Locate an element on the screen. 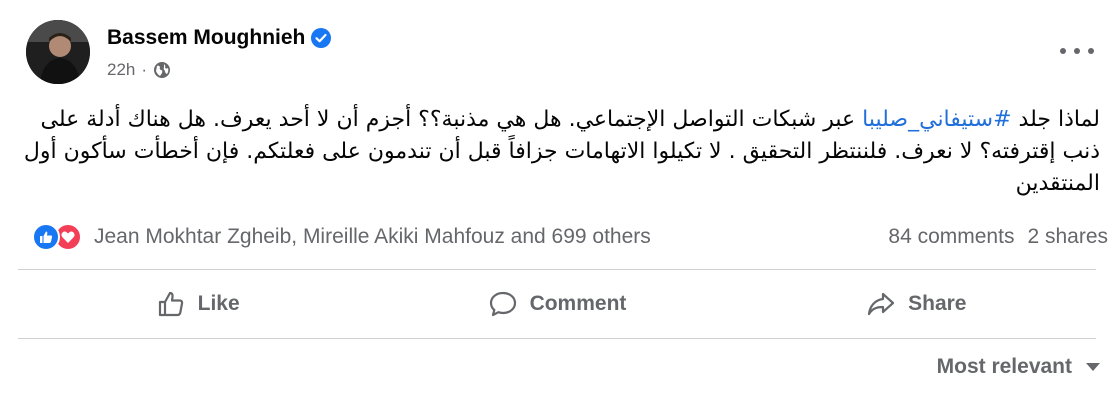 This screenshot has width=1114, height=400. like-reaction-icon is located at coordinates (46, 237).